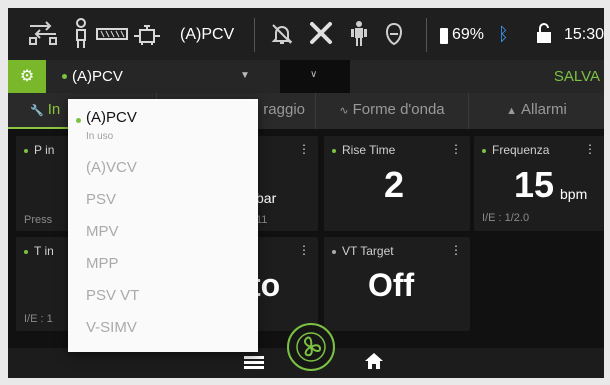 Image resolution: width=610 pixels, height=385 pixels. I want to click on panel-value: 2, so click(394, 184).